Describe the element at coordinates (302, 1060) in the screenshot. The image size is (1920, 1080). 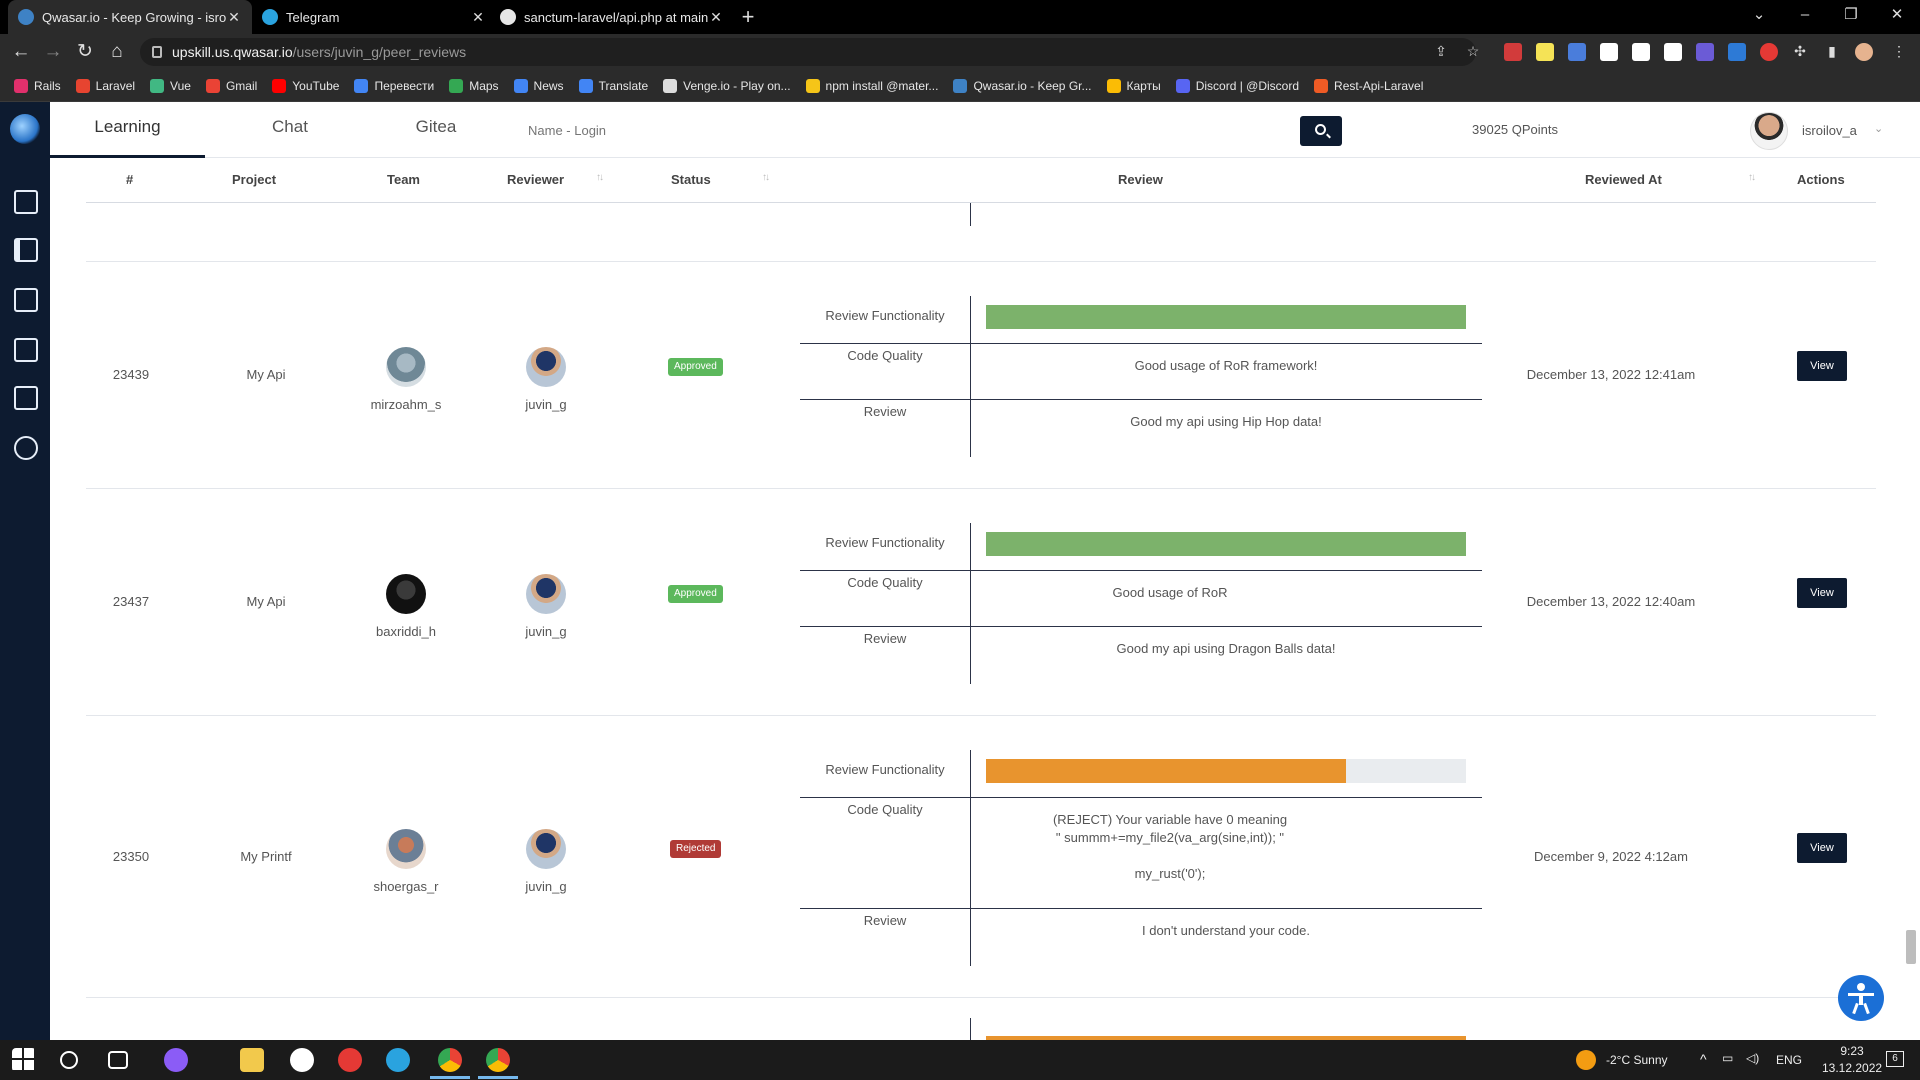
I see `yandex-browser-icon` at that location.